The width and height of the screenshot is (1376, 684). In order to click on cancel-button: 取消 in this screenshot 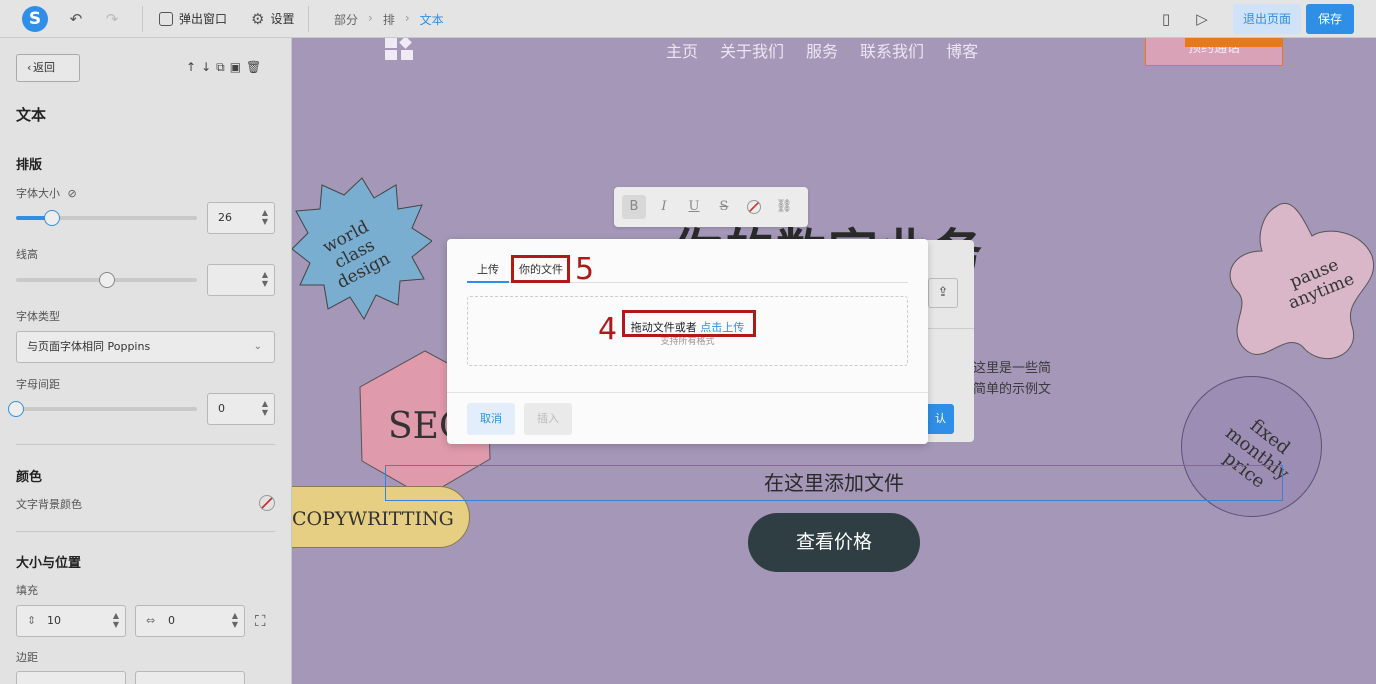, I will do `click(491, 419)`.